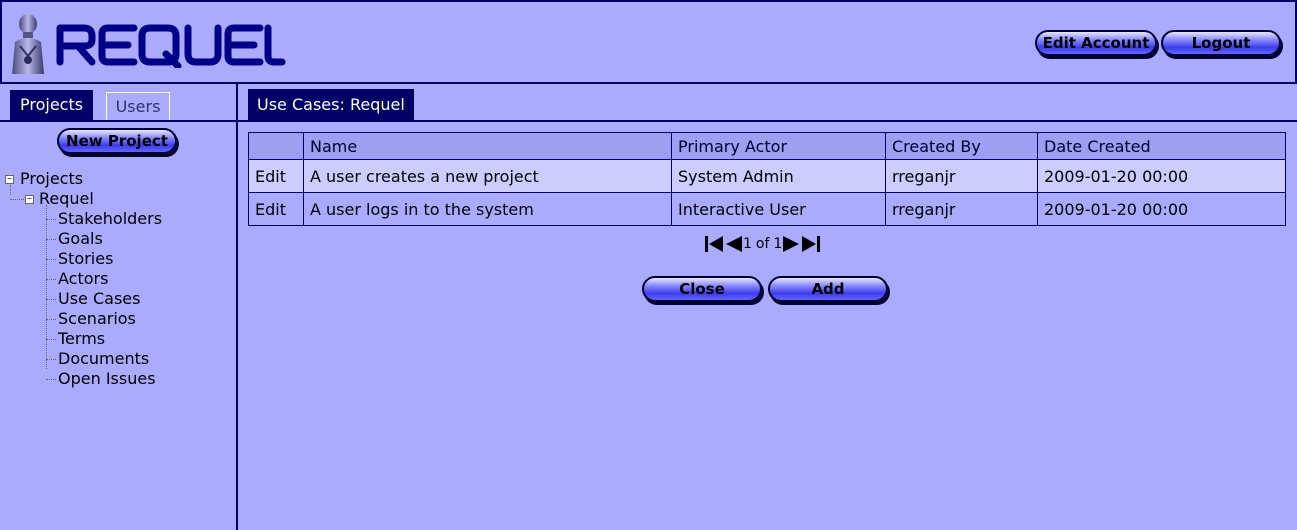 The height and width of the screenshot is (530, 1297). What do you see at coordinates (28, 44) in the screenshot?
I see `robot-logo-icon` at bounding box center [28, 44].